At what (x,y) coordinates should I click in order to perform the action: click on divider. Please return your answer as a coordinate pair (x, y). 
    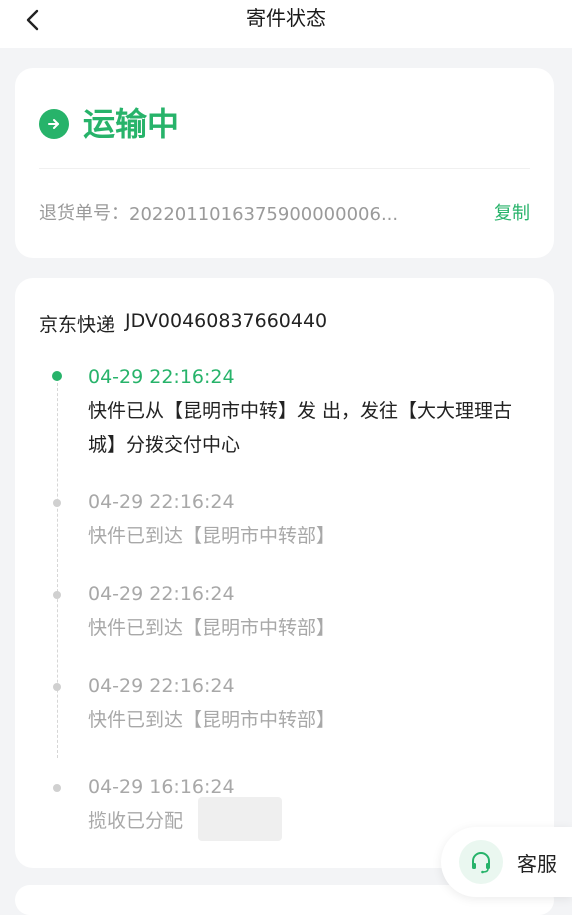
    Looking at the image, I should click on (284, 168).